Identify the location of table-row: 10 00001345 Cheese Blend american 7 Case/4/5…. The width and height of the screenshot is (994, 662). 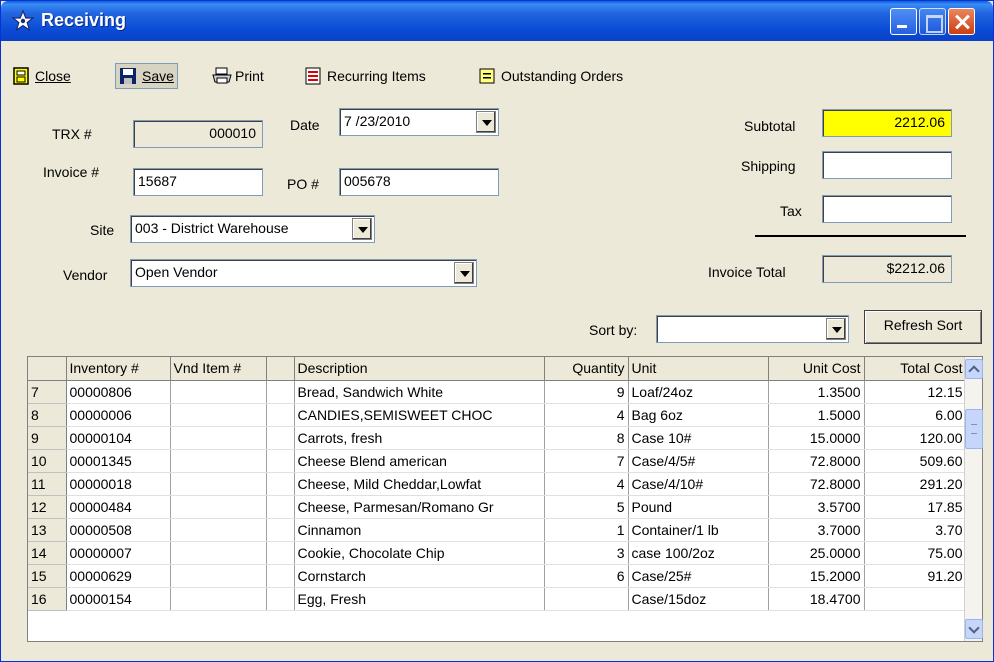
(497, 461).